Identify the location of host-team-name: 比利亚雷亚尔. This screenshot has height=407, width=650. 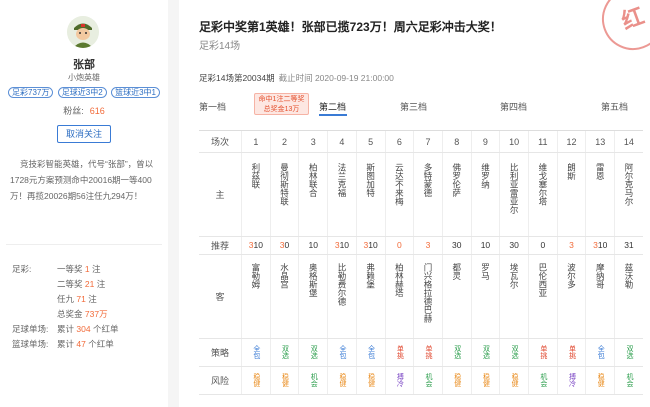
(514, 188).